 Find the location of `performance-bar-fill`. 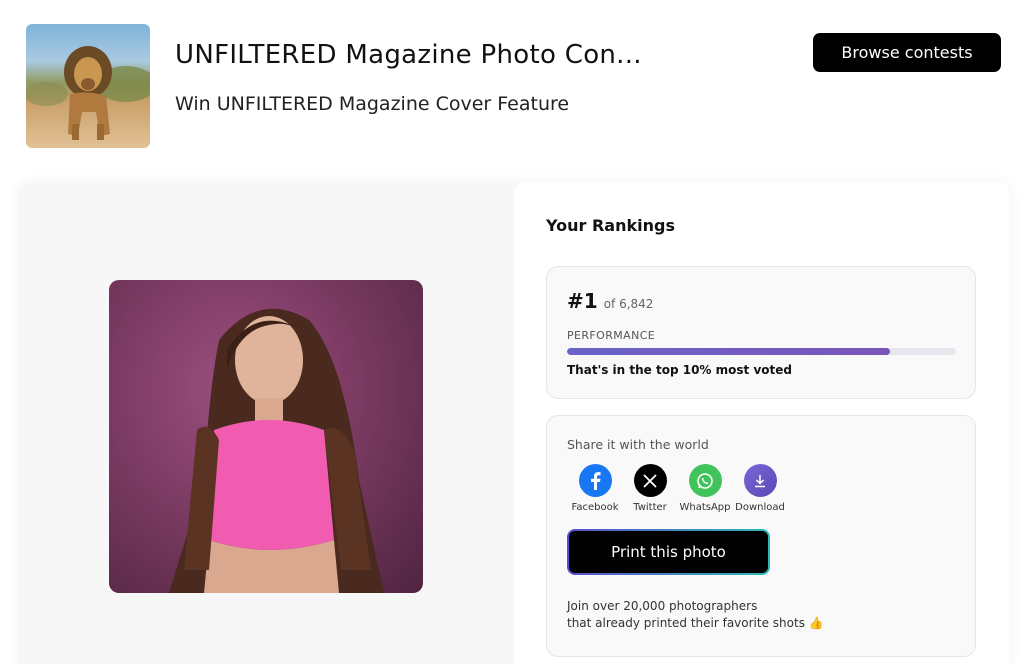

performance-bar-fill is located at coordinates (728, 351).